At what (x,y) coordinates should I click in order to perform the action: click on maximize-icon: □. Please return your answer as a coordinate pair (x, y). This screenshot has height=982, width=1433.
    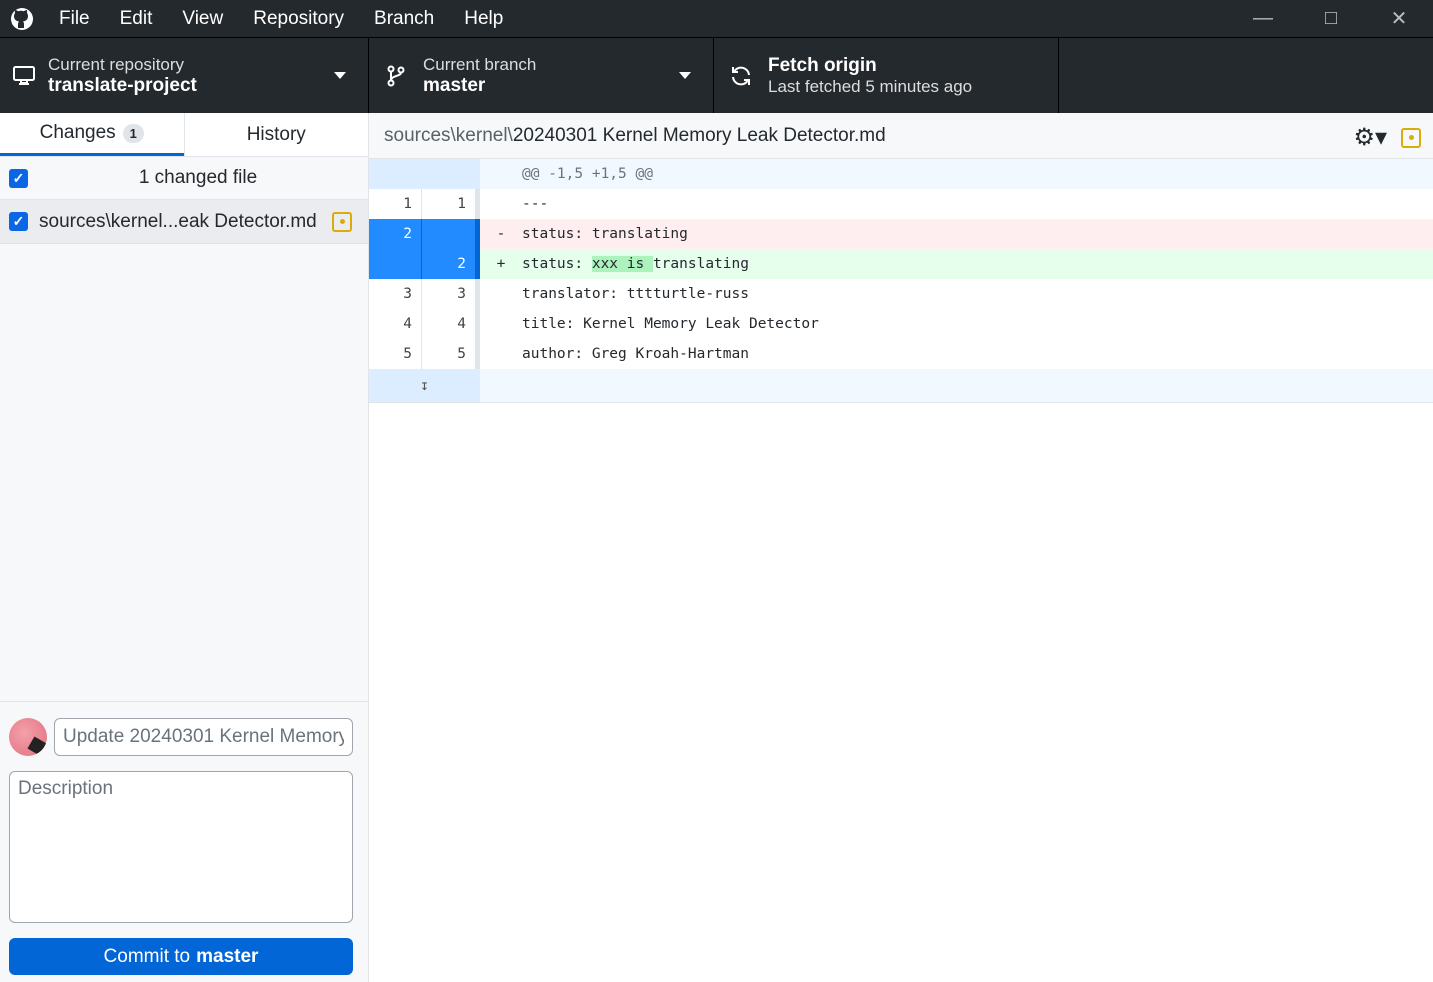
    Looking at the image, I should click on (1331, 18).